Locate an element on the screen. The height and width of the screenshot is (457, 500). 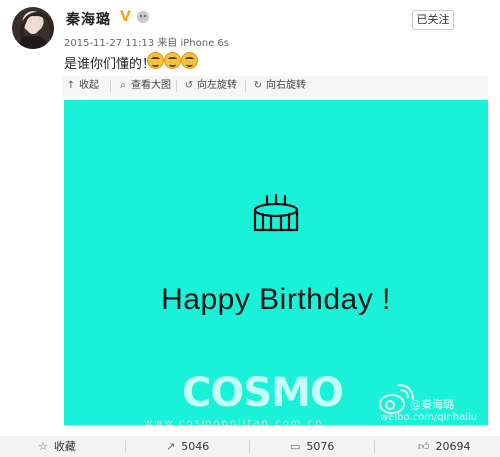
thumbs-up-icon: 👍︎ is located at coordinates (424, 446).